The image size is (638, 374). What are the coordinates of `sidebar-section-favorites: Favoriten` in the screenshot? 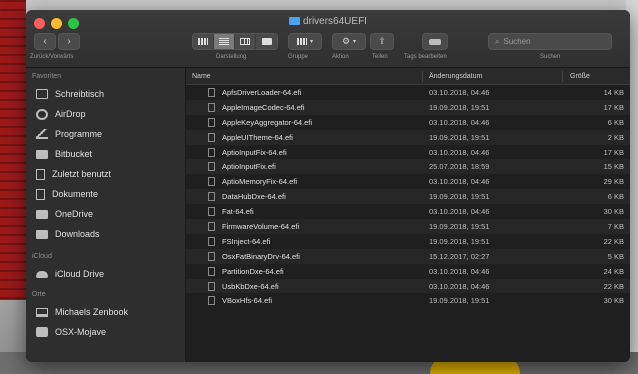 It's located at (47, 76).